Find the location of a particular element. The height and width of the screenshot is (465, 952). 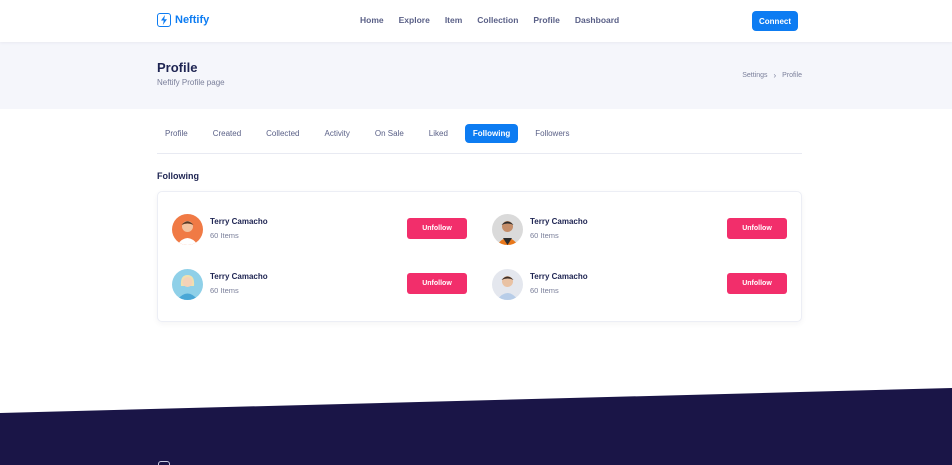

tab-followers: Followers is located at coordinates (552, 133).